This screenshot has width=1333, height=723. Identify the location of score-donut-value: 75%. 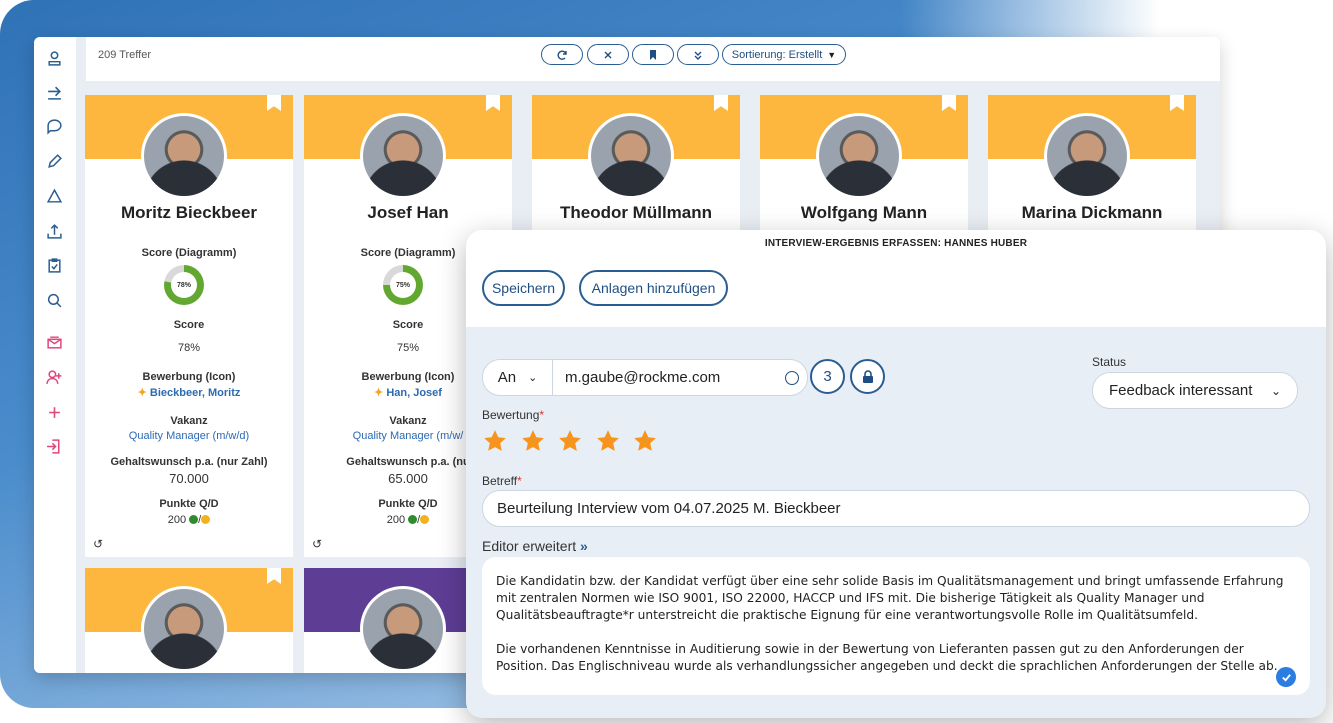
(403, 285).